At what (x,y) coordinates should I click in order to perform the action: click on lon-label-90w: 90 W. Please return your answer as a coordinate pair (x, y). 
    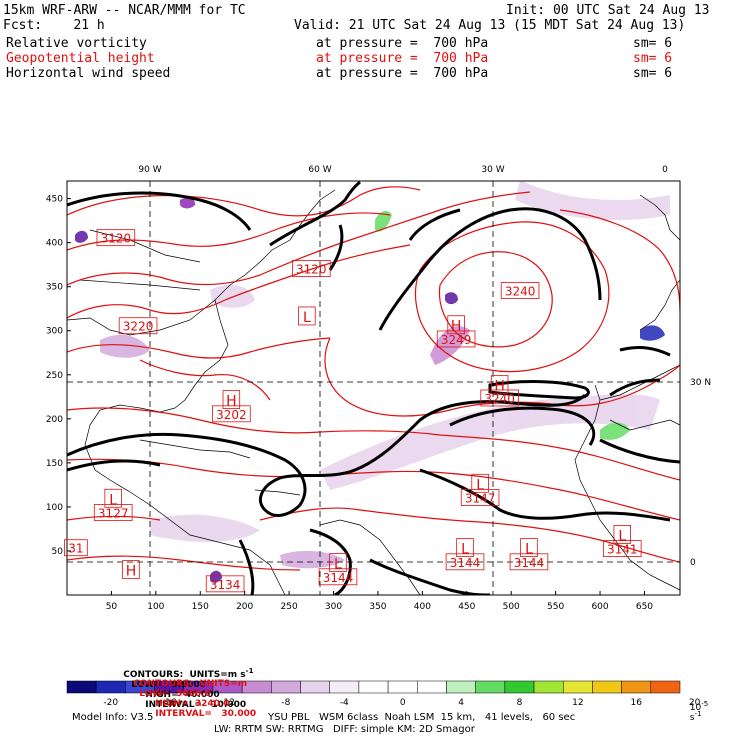
    Looking at the image, I should click on (149, 170).